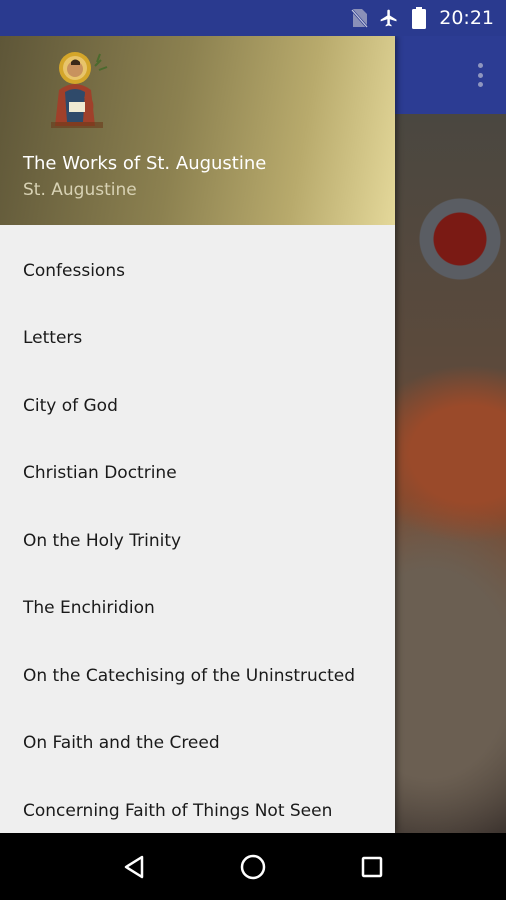 Image resolution: width=506 pixels, height=900 pixels. What do you see at coordinates (197, 339) in the screenshot?
I see `menu-item-letters: Letters` at bounding box center [197, 339].